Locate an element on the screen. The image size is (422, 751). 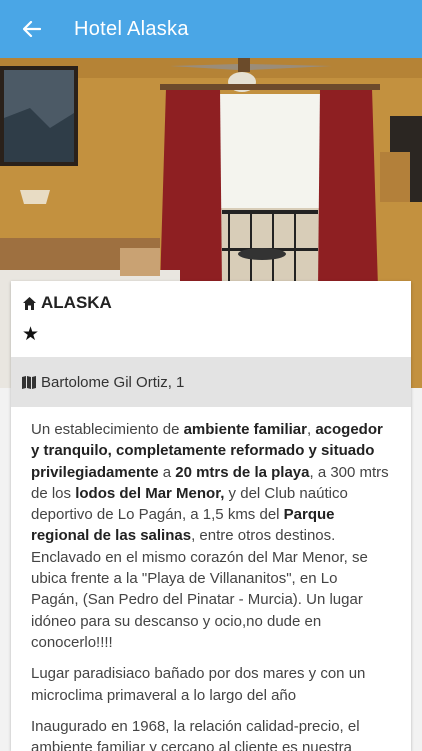
arrow-left-icon is located at coordinates (32, 29).